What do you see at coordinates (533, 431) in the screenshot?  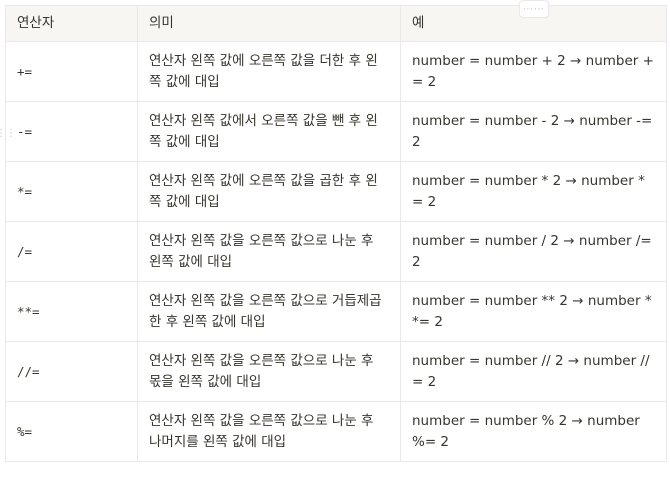 I see `cell-example: number = number % 2 → number %= 2` at bounding box center [533, 431].